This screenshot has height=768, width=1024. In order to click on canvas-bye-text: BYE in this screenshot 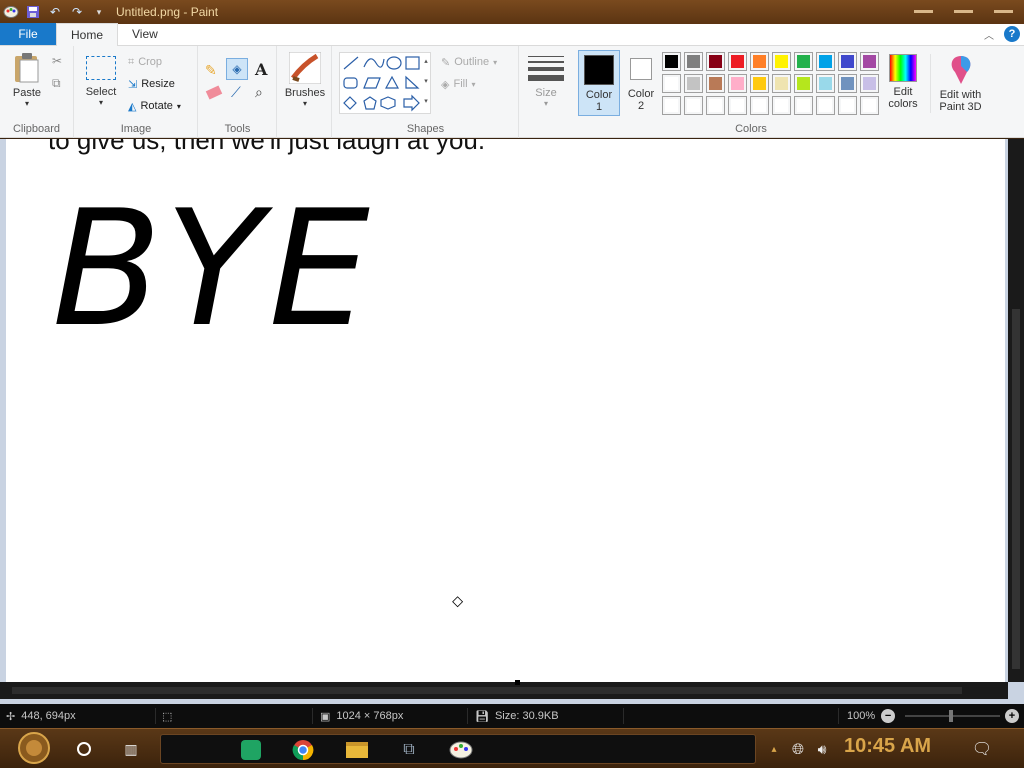, I will do `click(214, 268)`.